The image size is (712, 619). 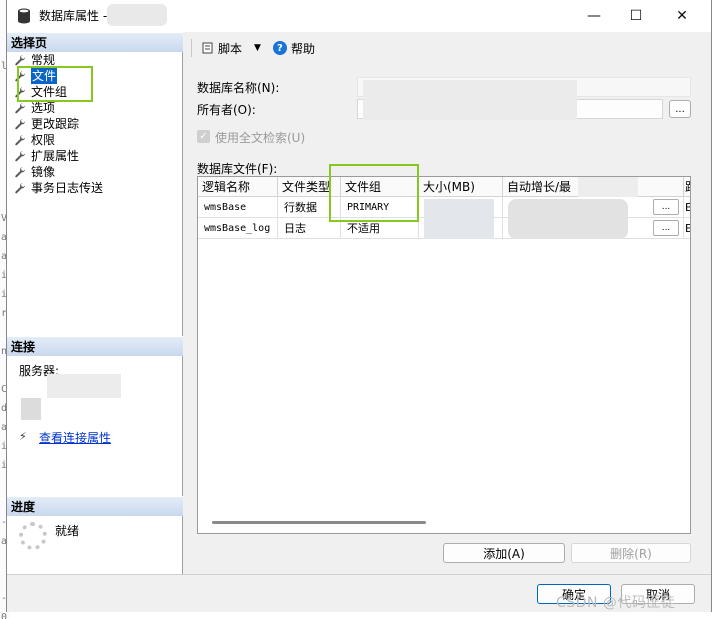 I want to click on annotation-highlight-filegroup, so click(x=374, y=193).